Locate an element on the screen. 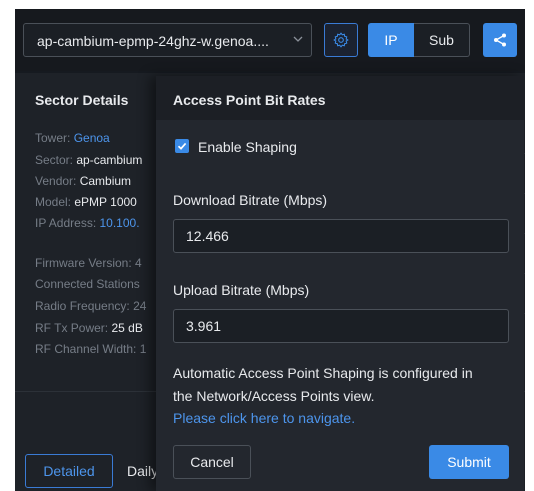  sub-toggle-button: Sub is located at coordinates (442, 40).